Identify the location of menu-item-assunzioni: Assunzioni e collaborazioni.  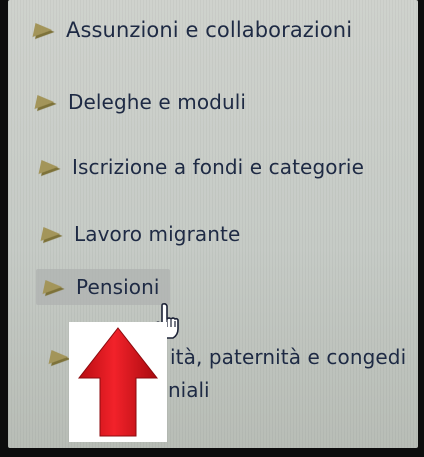
(193, 30).